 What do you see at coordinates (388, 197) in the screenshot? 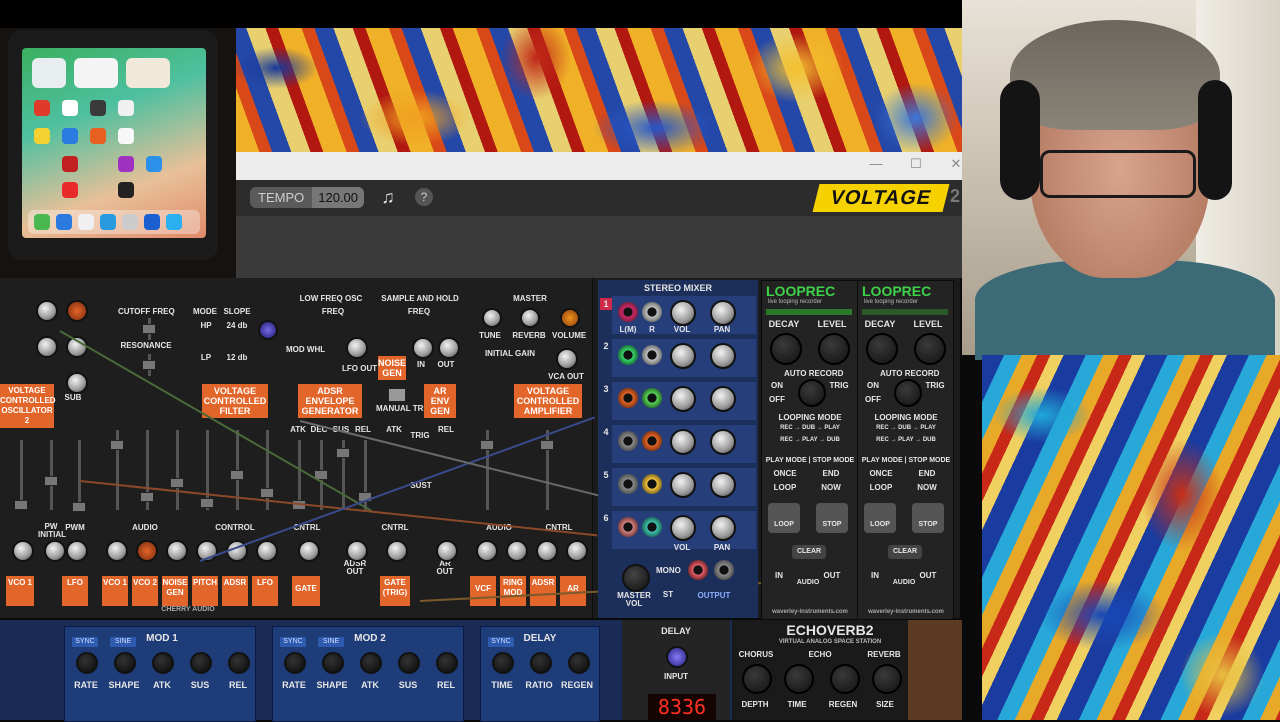
I see `midi-keyboard-icon: ♫` at bounding box center [388, 197].